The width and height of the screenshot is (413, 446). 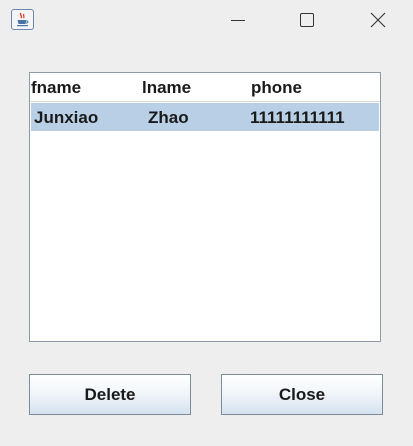 I want to click on maximize-icon, so click(x=307, y=20).